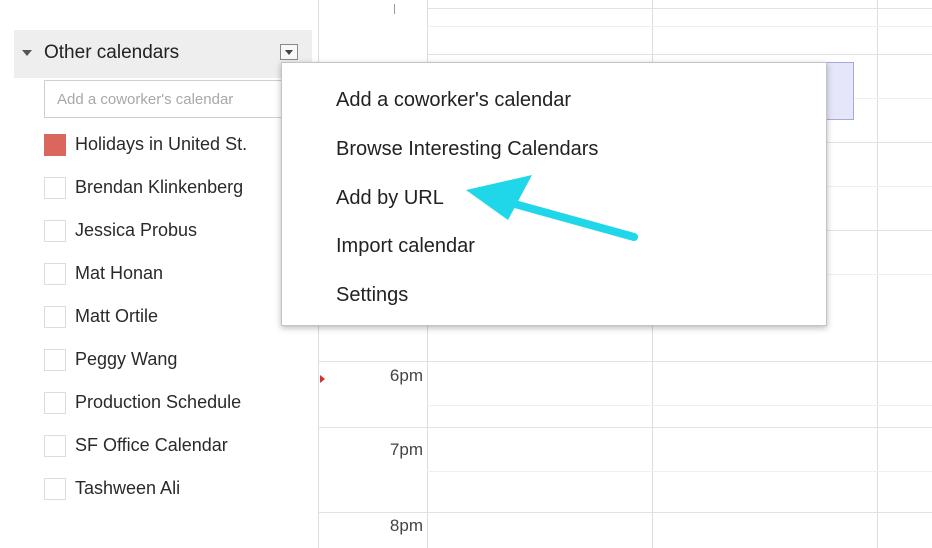 This screenshot has height=548, width=932. Describe the element at coordinates (394, 9) in the screenshot. I see `time-gutter-tick` at that location.